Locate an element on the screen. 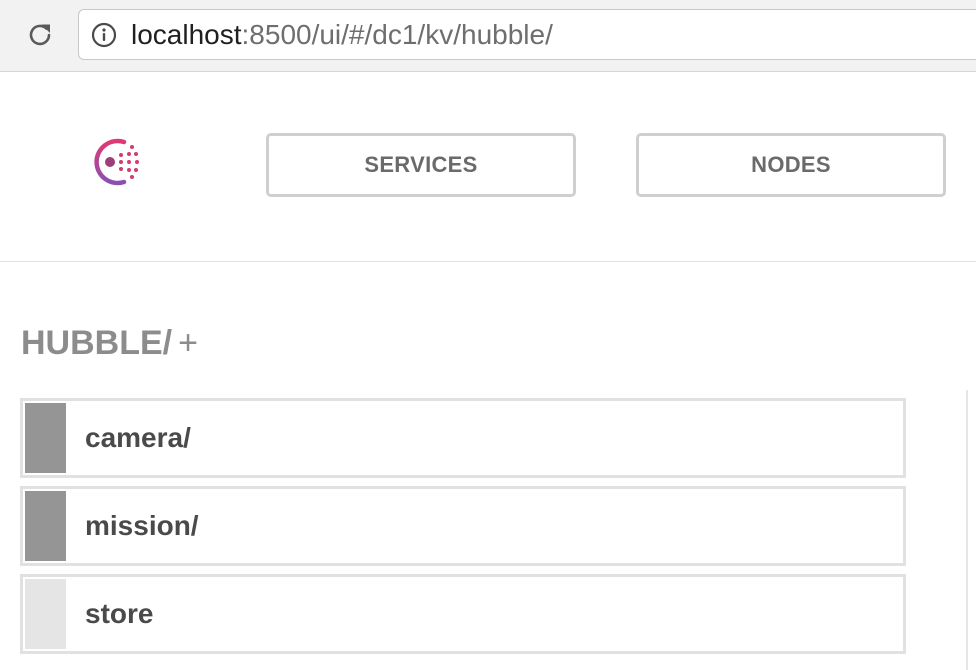 The width and height of the screenshot is (976, 670). kv-item-label: camera/ is located at coordinates (138, 437).